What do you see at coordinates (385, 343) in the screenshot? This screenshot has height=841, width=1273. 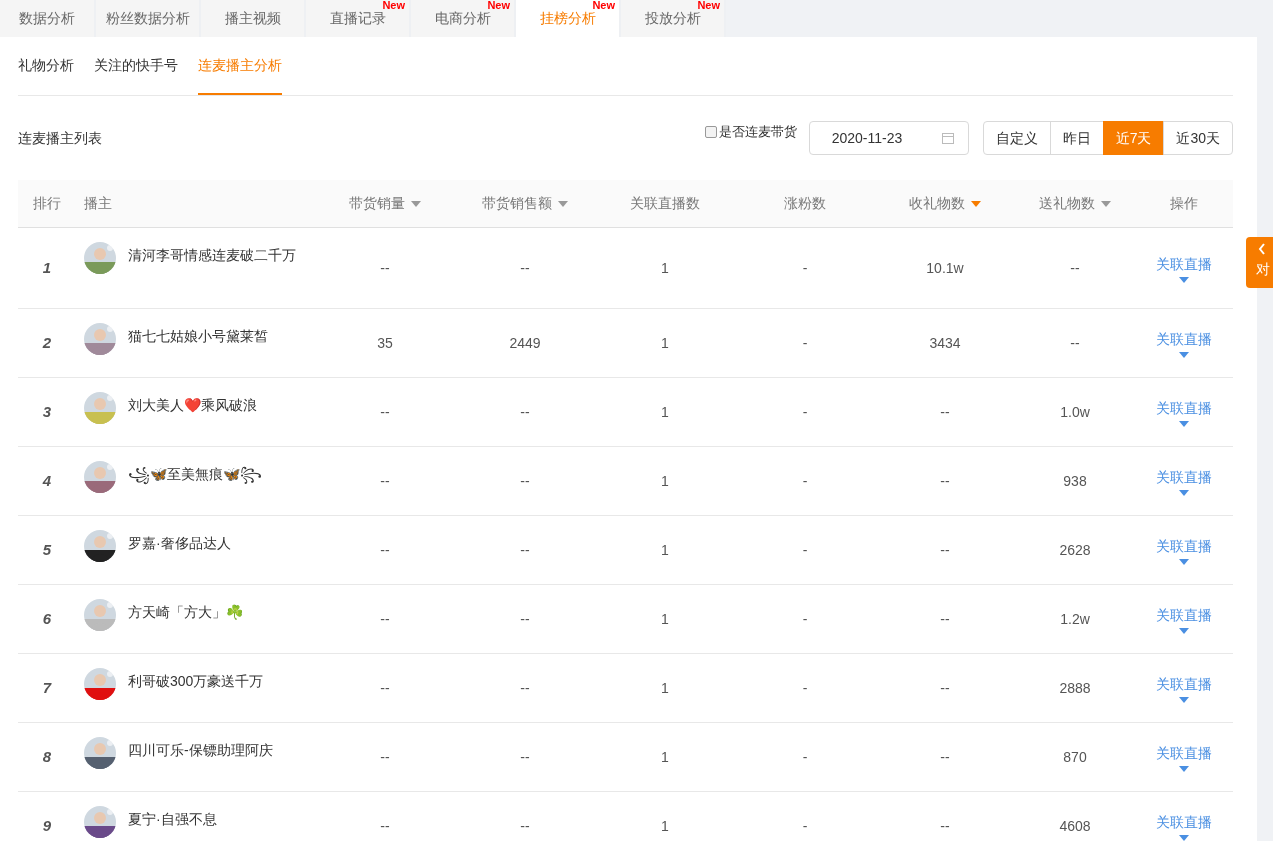 I see `table-cell-text: 35` at bounding box center [385, 343].